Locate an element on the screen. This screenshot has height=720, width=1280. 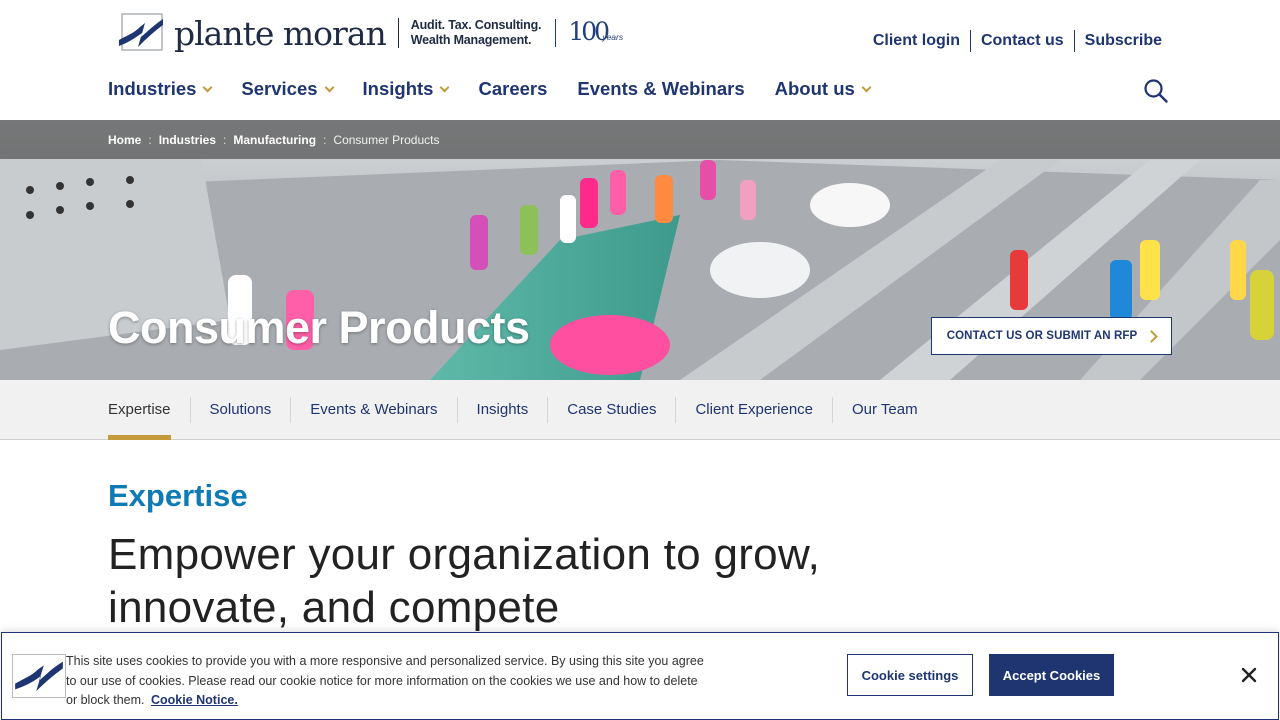
nav-item-label: Insights is located at coordinates (398, 88).